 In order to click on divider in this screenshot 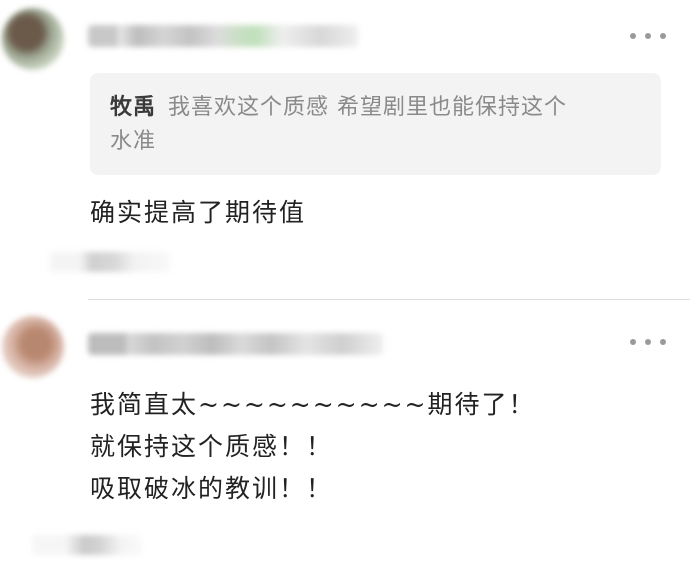, I will do `click(389, 299)`.